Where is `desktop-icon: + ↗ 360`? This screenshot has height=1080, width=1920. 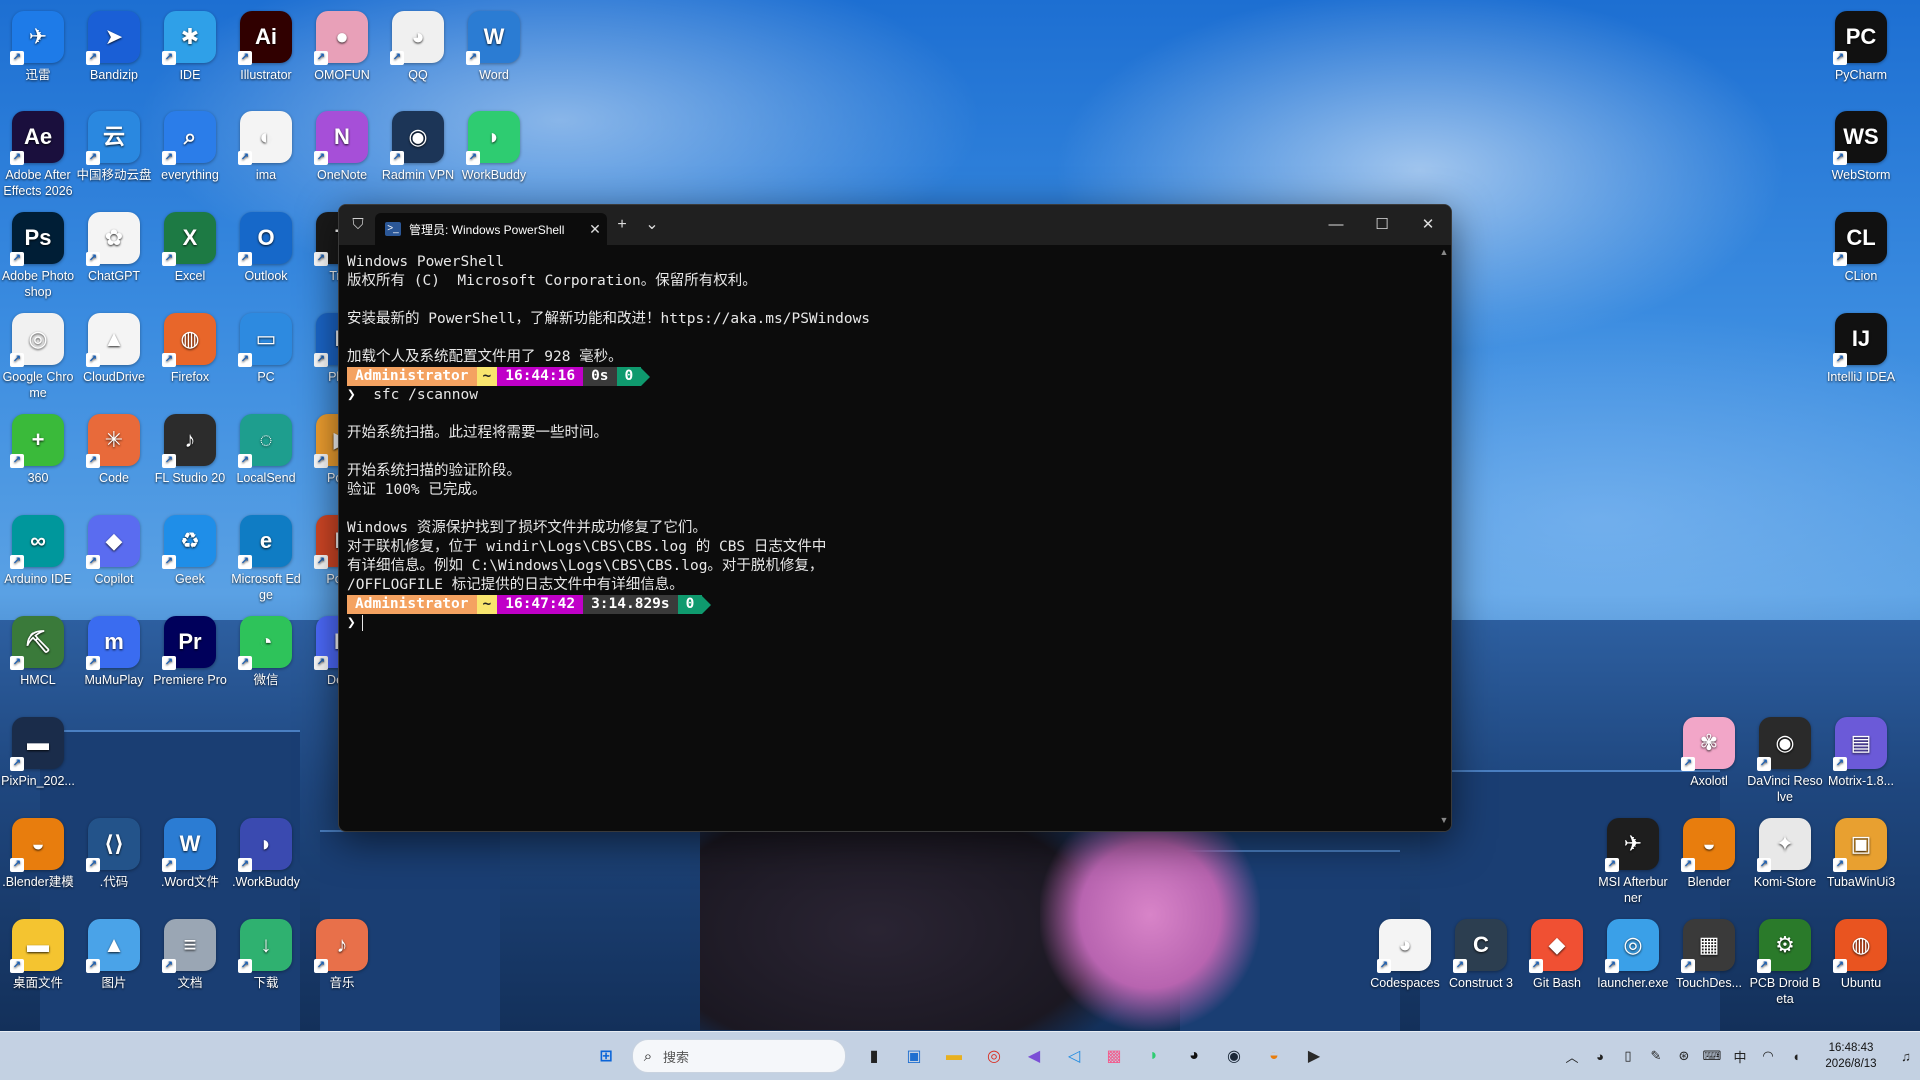
desktop-icon: + ↗ 360 is located at coordinates (38, 458).